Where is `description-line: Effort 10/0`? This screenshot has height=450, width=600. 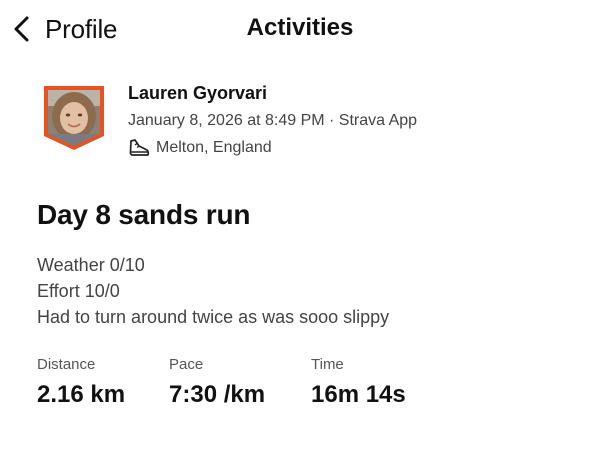
description-line: Effort 10/0 is located at coordinates (78, 291).